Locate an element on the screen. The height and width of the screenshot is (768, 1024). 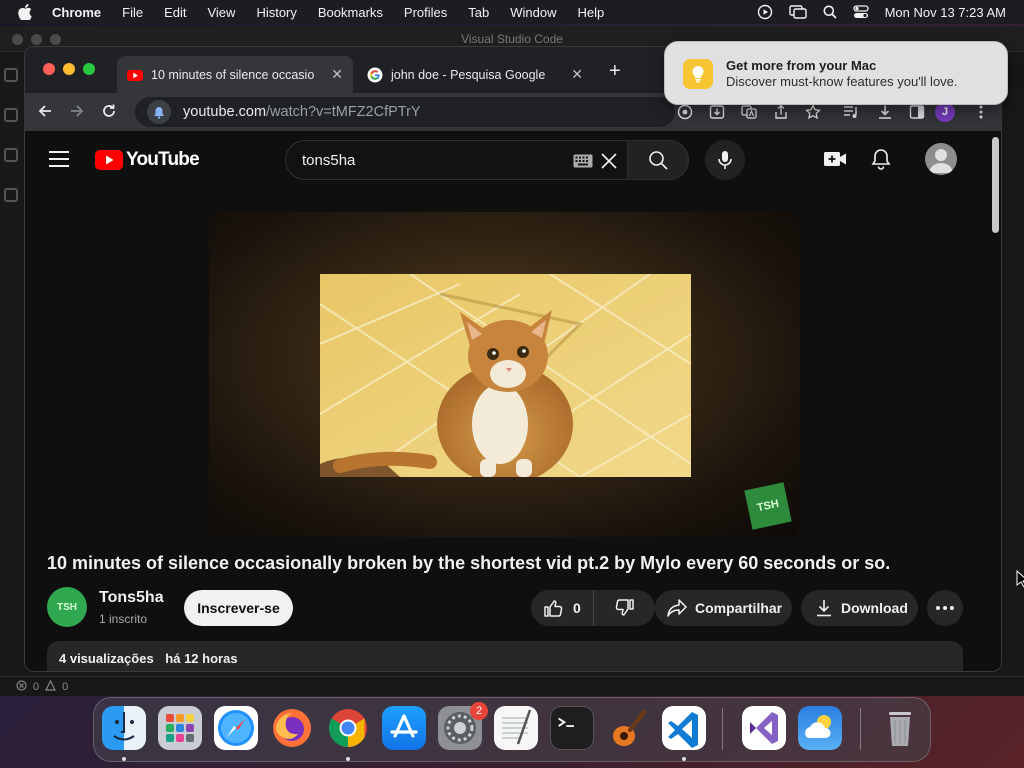
account-avatar is located at coordinates (941, 159).